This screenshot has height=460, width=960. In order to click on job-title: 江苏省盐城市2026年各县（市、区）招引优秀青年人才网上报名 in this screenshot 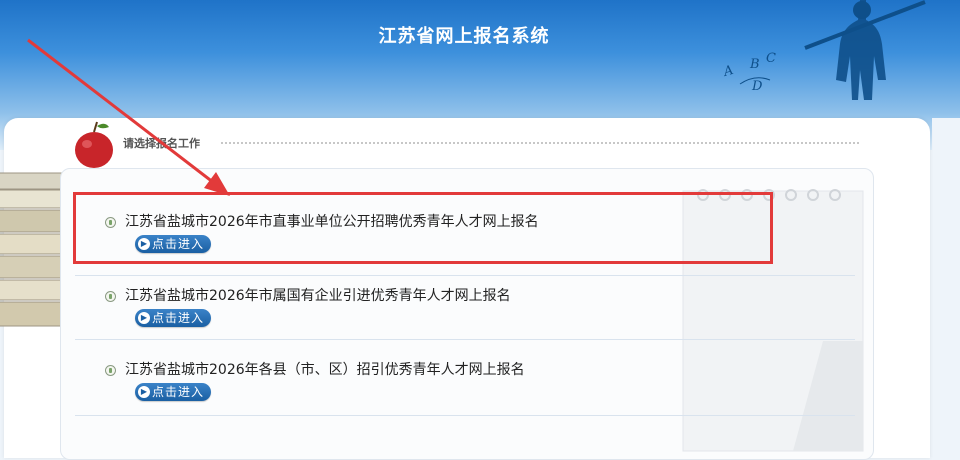, I will do `click(325, 370)`.